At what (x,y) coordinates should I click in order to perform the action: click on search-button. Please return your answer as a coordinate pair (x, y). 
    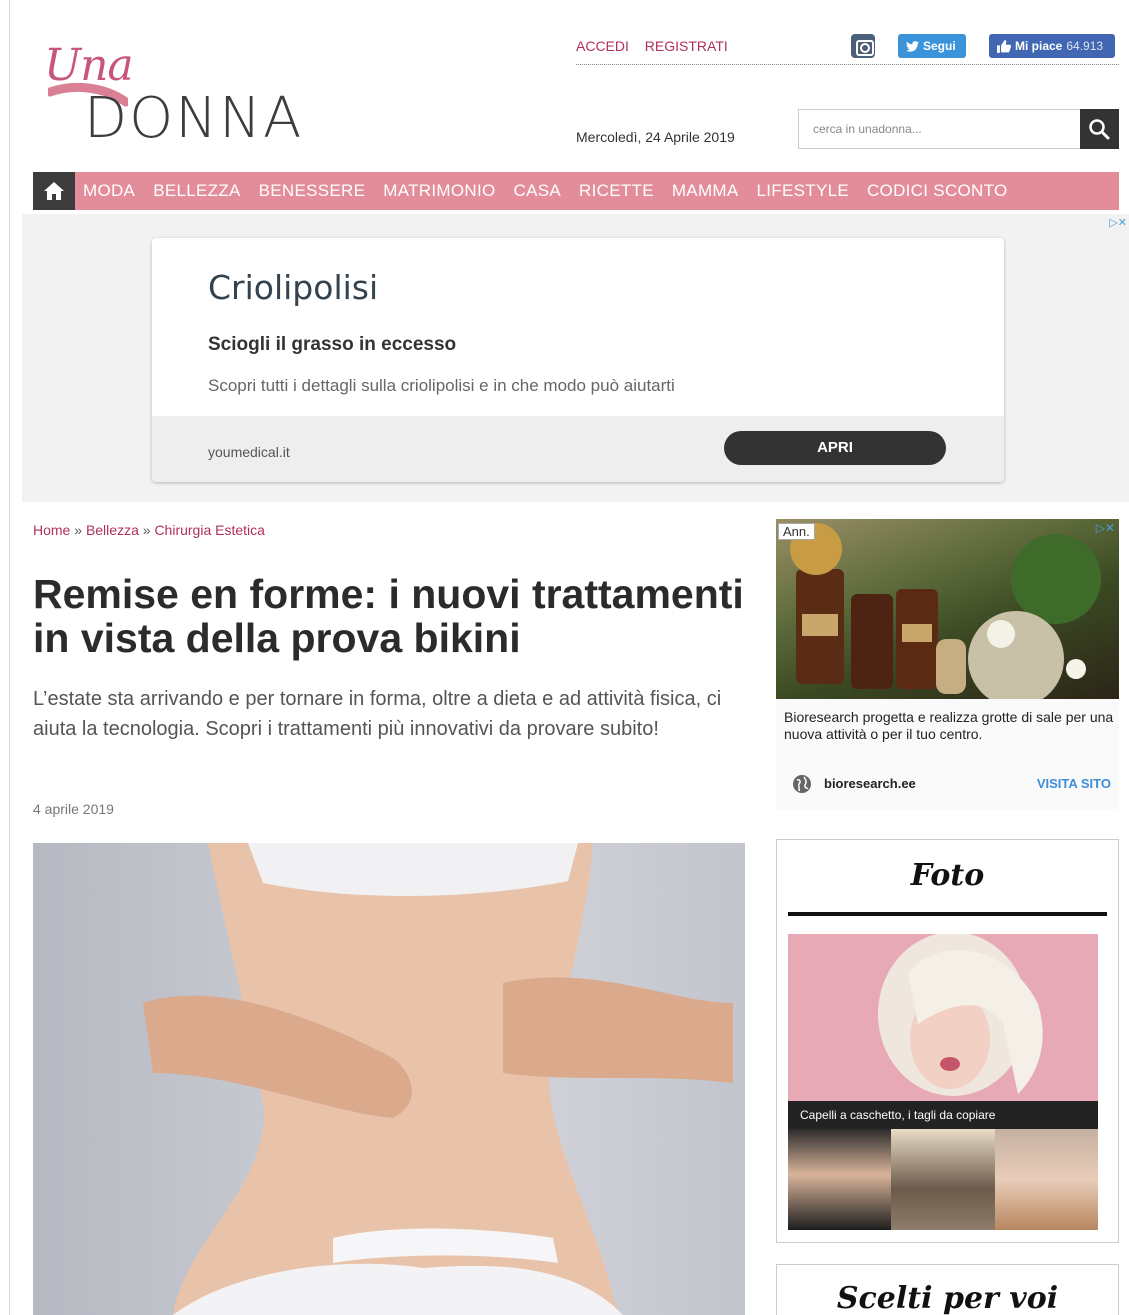
    Looking at the image, I should click on (1099, 129).